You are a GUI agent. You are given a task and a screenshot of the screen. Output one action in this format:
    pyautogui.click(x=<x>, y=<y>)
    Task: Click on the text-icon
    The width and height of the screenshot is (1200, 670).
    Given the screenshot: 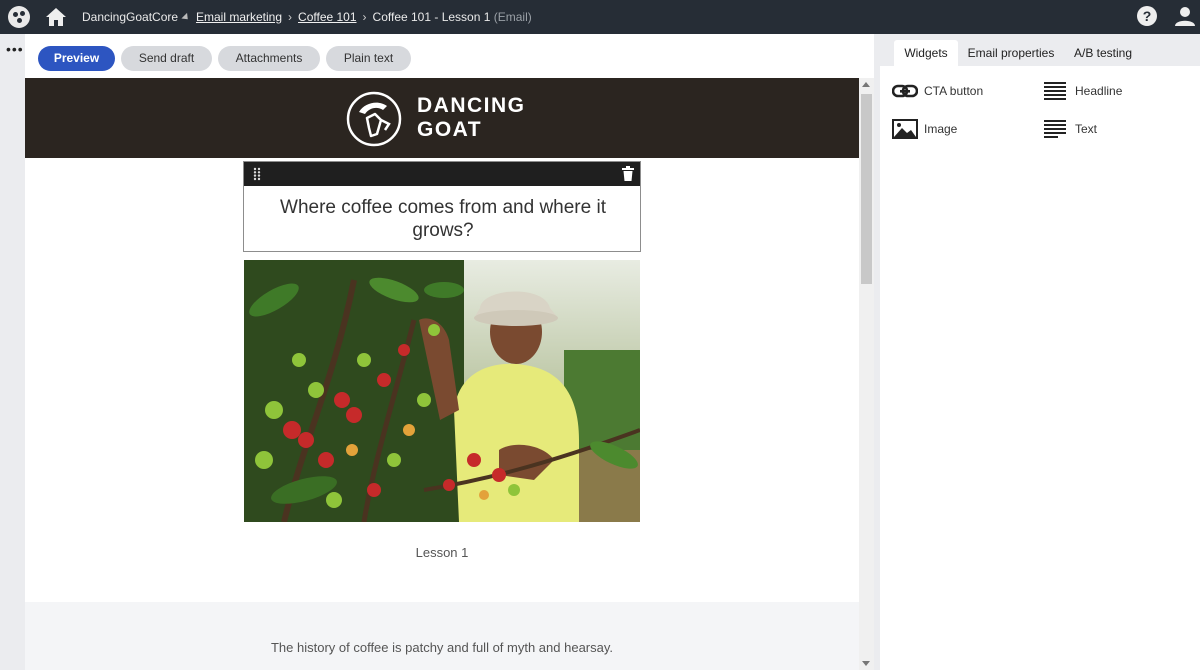 What is the action you would take?
    pyautogui.click(x=1055, y=129)
    